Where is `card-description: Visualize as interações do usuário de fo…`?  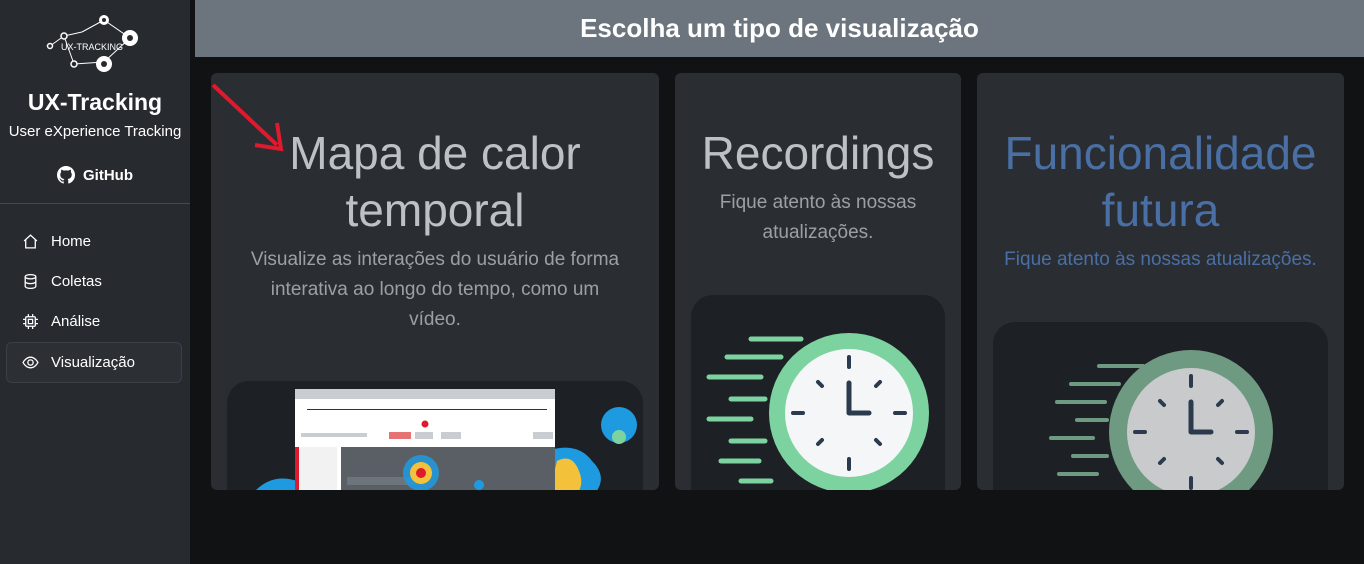
card-description: Visualize as interações do usuário de fo… is located at coordinates (435, 259).